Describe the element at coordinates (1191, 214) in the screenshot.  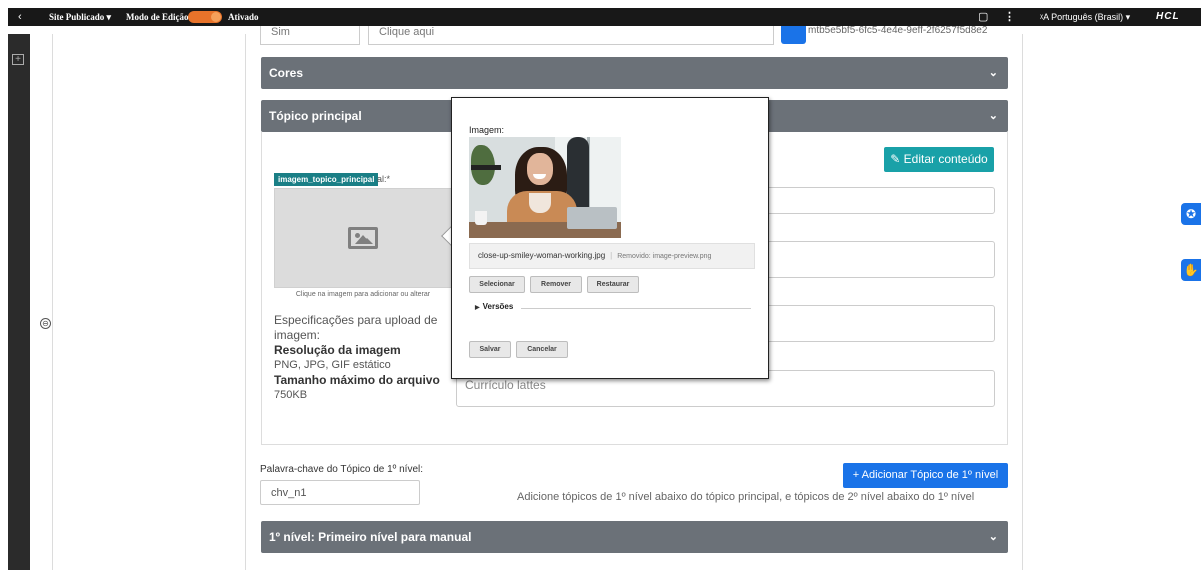
I see `accessibility-icon: ✪` at that location.